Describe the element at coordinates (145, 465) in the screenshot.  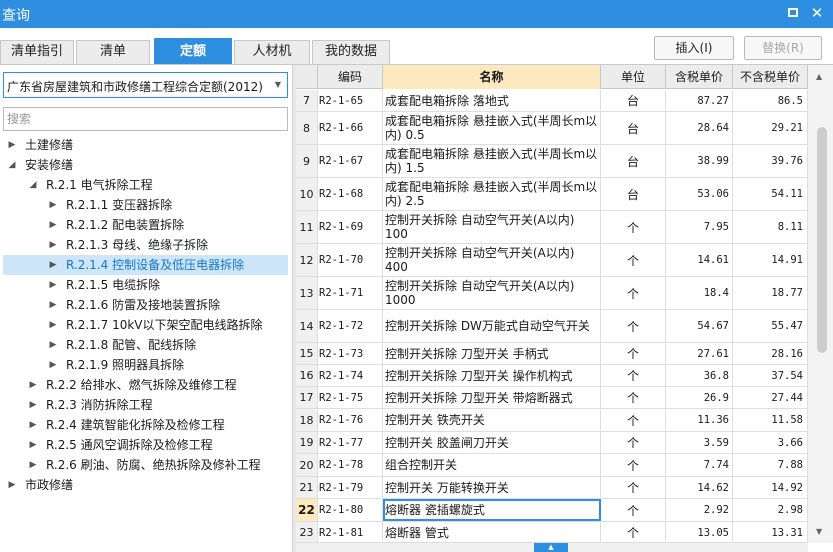
I see `tree-item: ▶ R.2.6 刷油、防腐、绝热拆除及修补工程` at that location.